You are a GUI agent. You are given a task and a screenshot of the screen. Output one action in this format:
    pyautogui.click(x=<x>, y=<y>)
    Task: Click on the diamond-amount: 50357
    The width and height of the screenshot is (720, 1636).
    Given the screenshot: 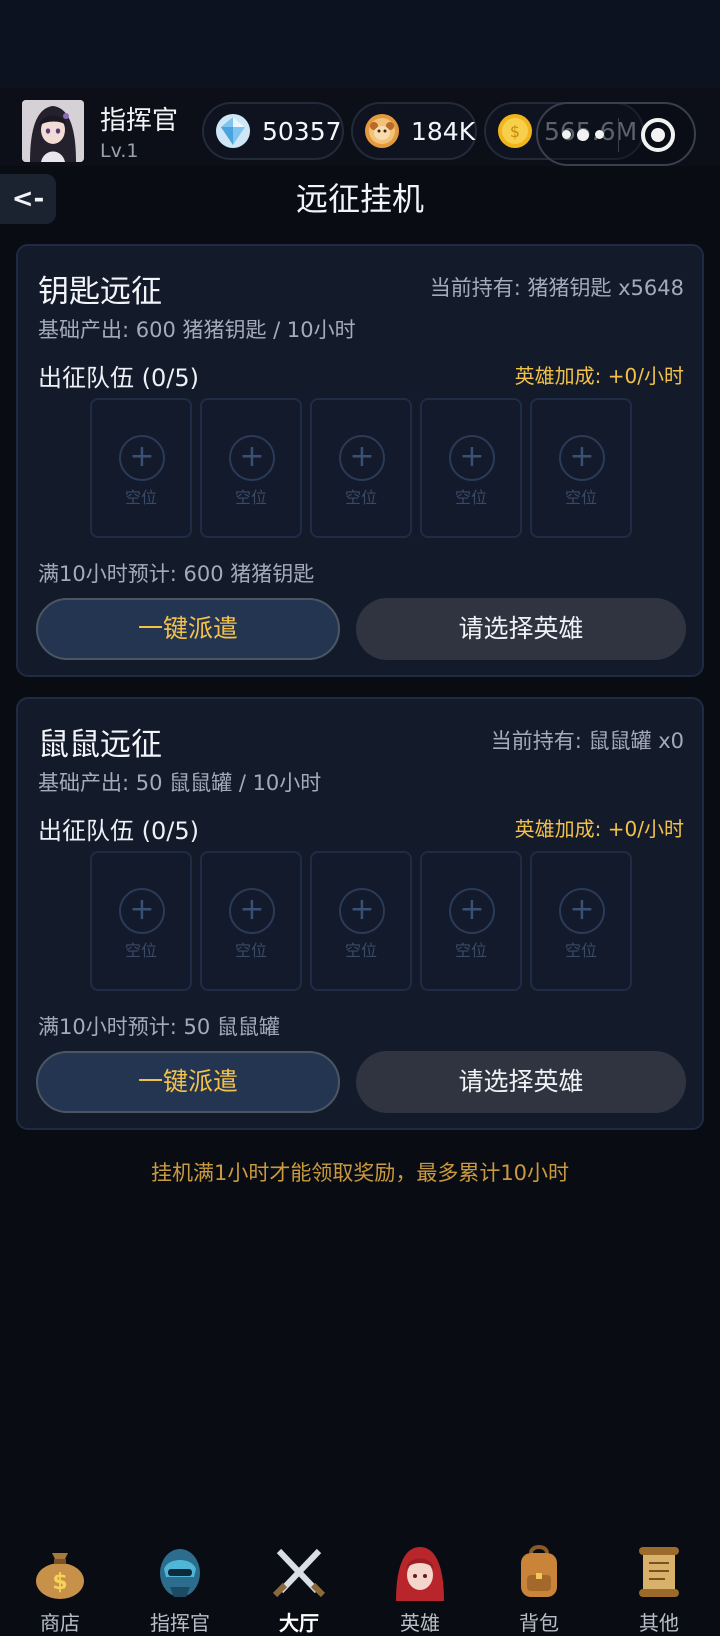 What is the action you would take?
    pyautogui.click(x=302, y=131)
    